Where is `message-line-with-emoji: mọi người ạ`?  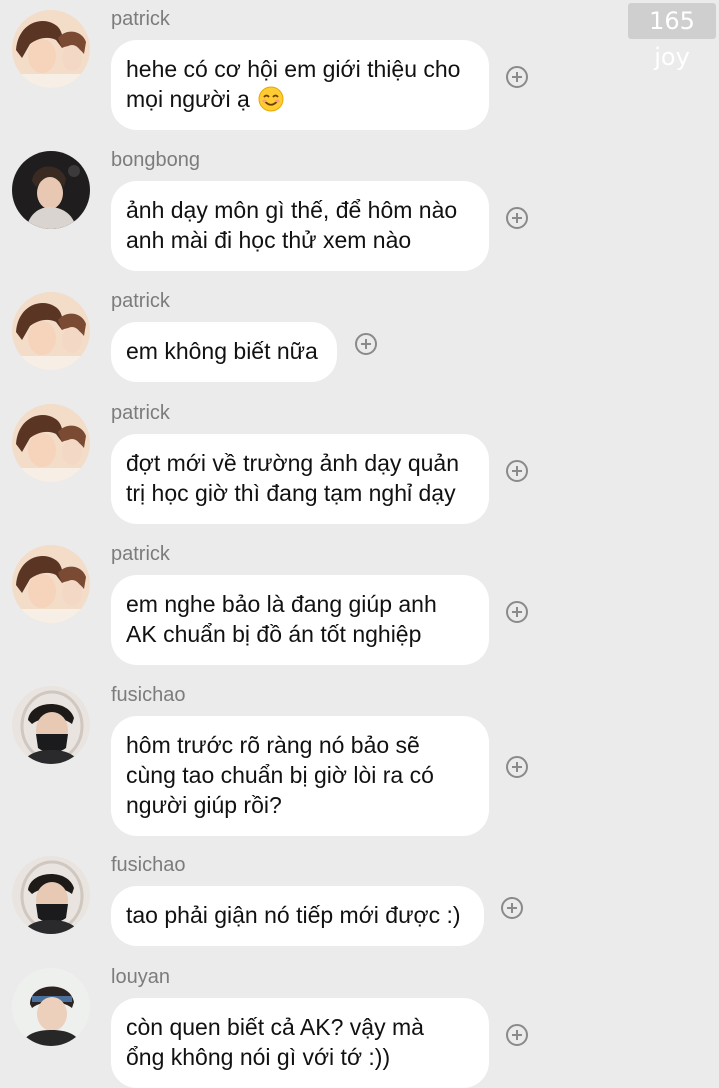
message-line-with-emoji: mọi người ạ is located at coordinates (299, 99).